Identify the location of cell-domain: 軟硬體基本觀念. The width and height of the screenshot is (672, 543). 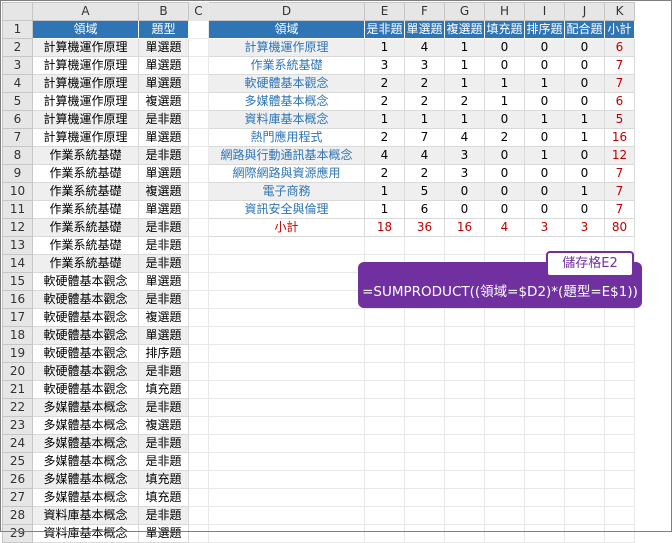
(85, 317).